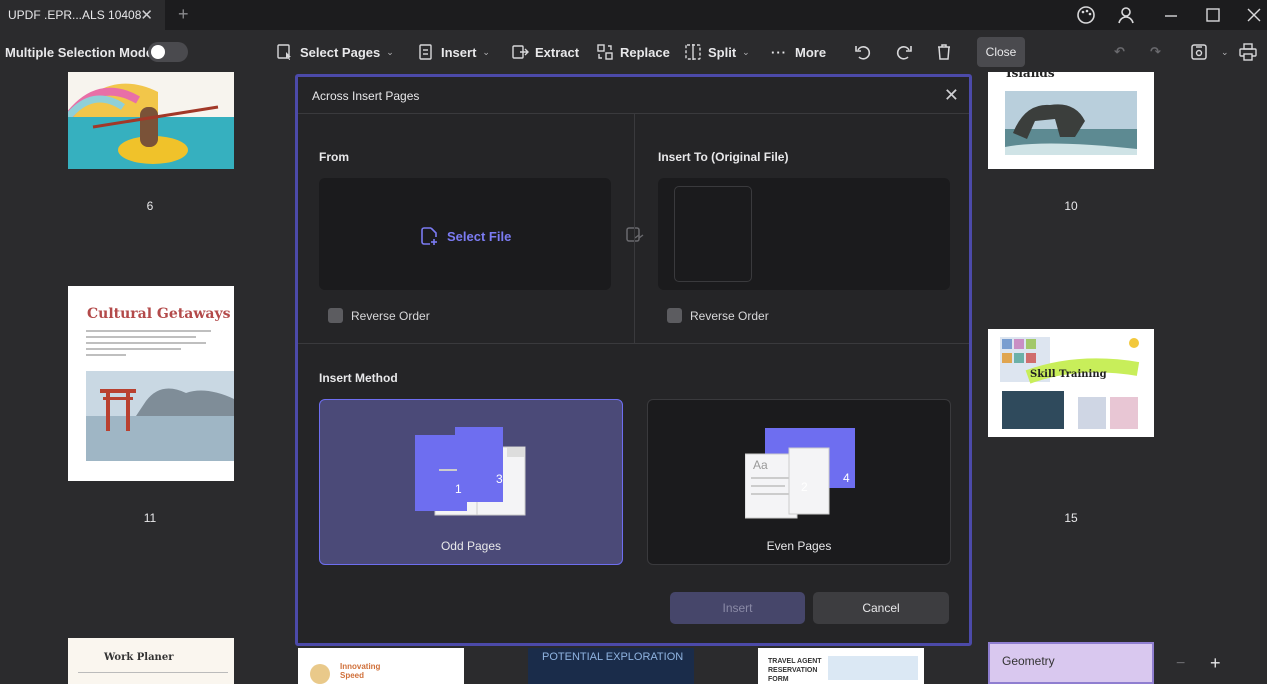 This screenshot has width=1267, height=684. Describe the element at coordinates (799, 546) in the screenshot. I see `even-pages-label: Even Pages` at that location.